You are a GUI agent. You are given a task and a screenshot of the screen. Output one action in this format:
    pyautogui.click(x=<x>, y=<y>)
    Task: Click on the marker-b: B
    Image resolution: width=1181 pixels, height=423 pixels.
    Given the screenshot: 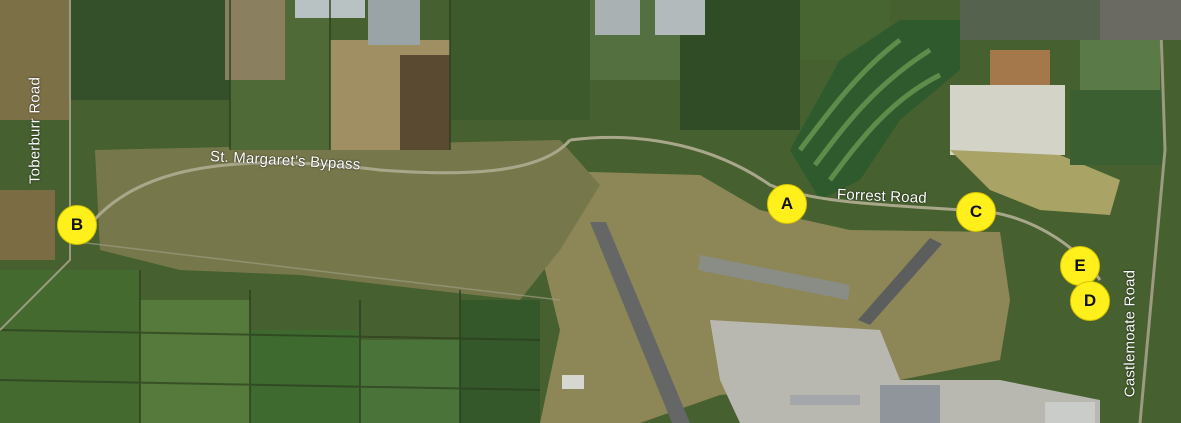 What is the action you would take?
    pyautogui.click(x=77, y=225)
    